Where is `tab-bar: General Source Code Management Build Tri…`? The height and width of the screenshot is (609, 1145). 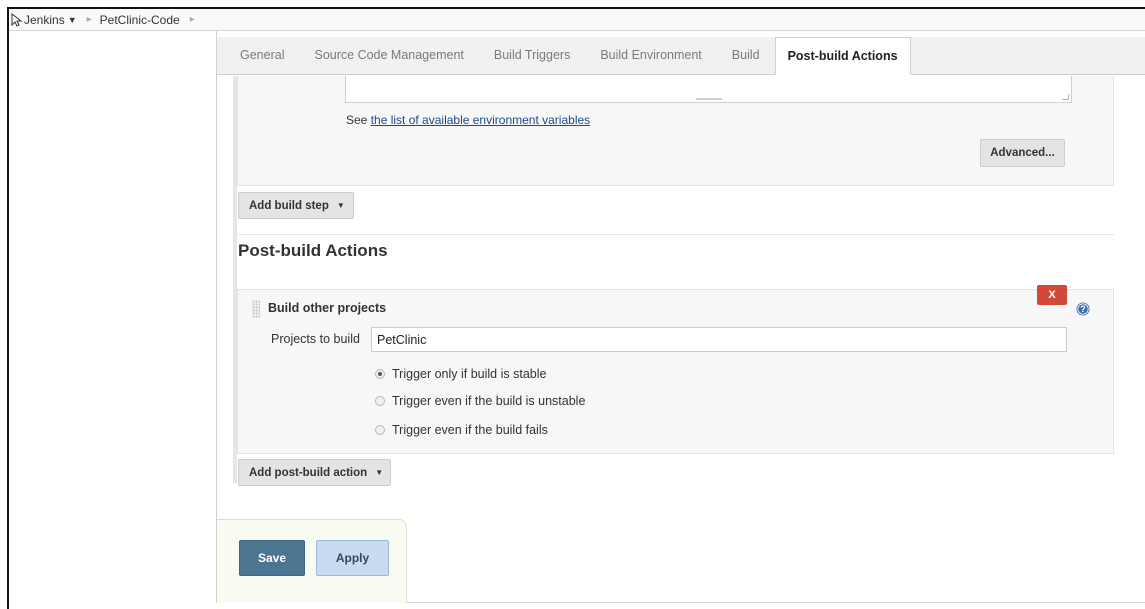 tab-bar: General Source Code Management Build Tri… is located at coordinates (681, 56).